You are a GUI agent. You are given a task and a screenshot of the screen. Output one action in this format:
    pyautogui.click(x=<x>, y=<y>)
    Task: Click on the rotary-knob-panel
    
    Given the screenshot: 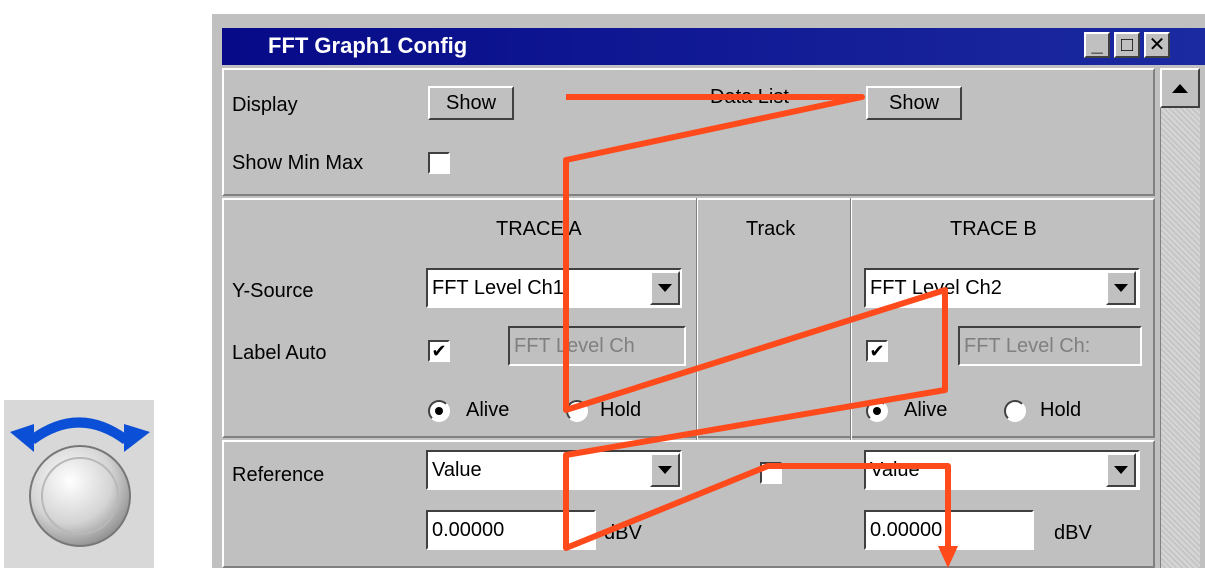 What is the action you would take?
    pyautogui.click(x=79, y=484)
    